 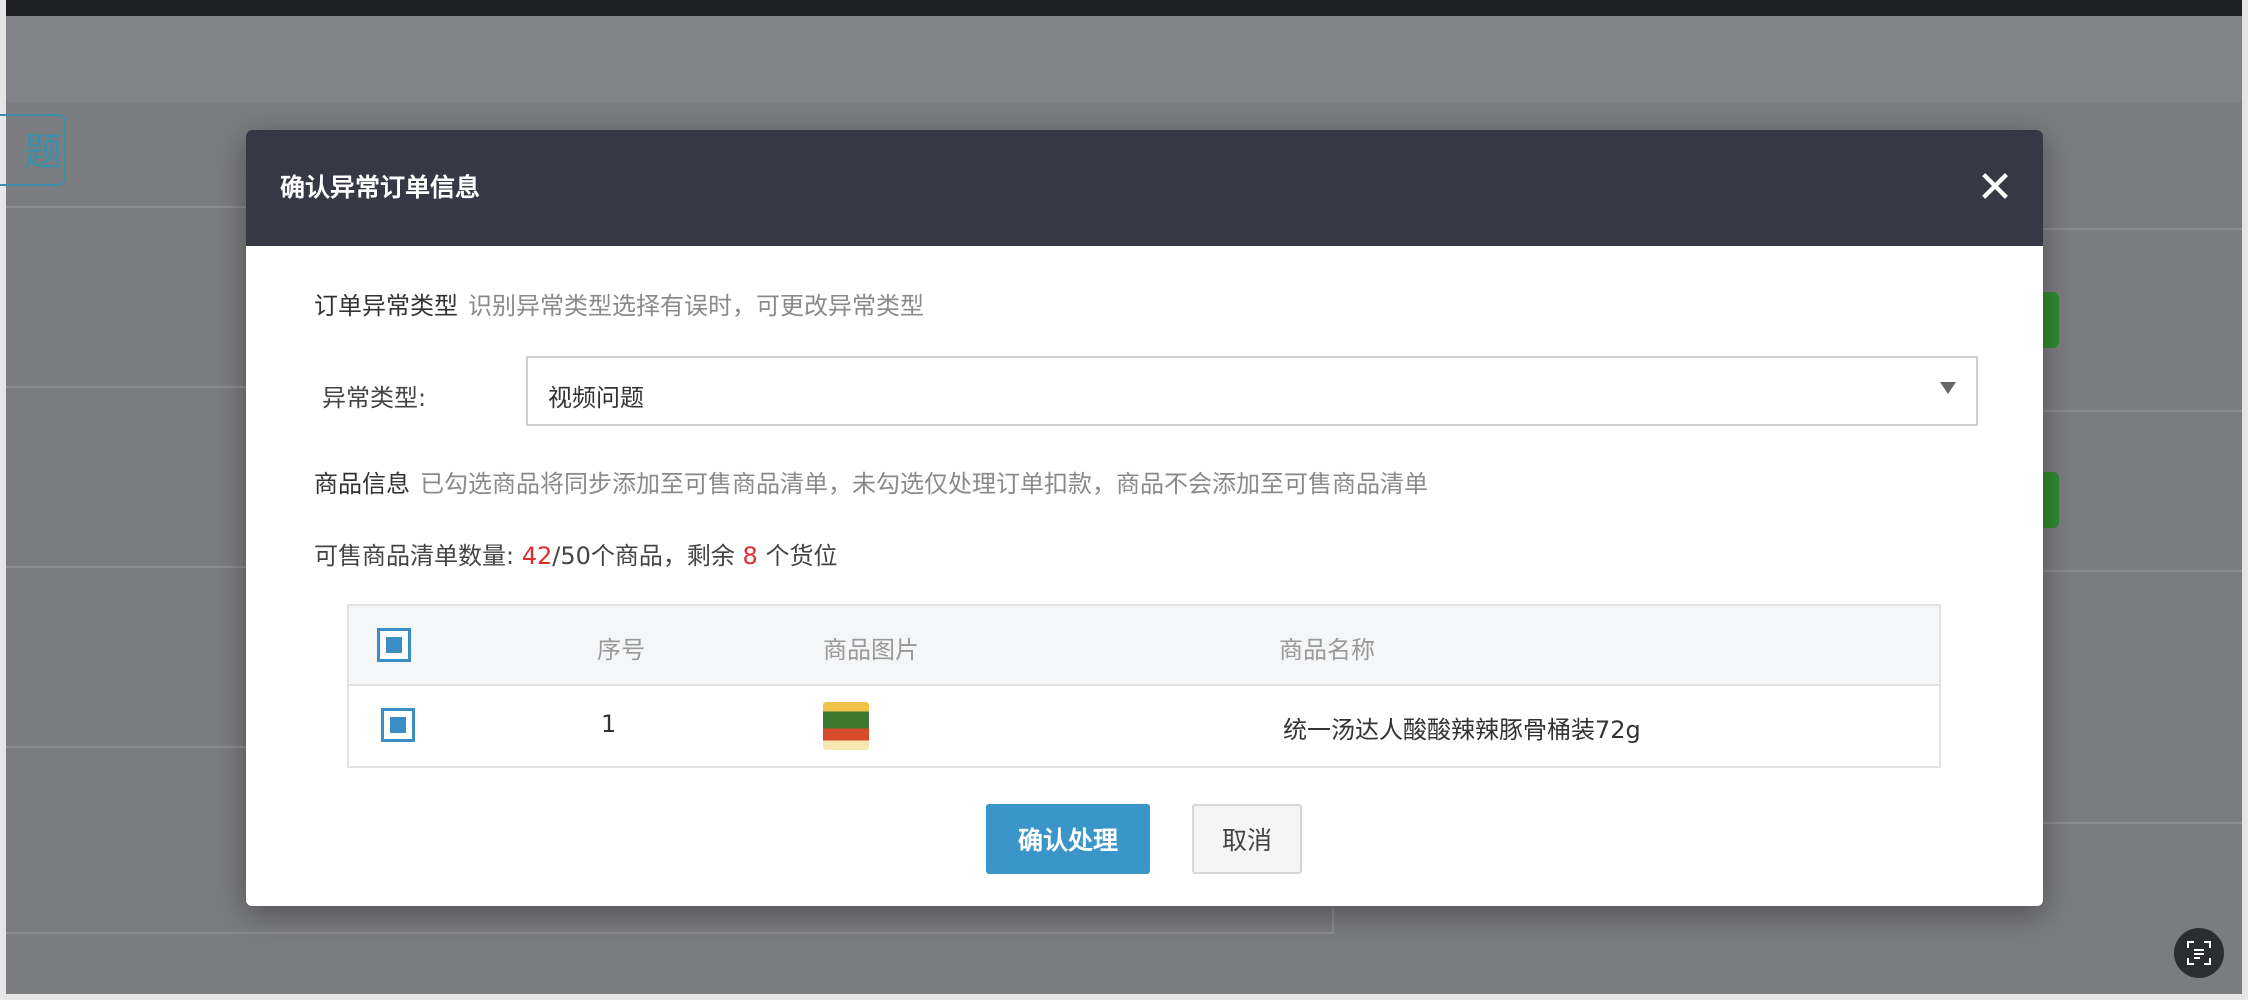 What do you see at coordinates (1124, 59) in the screenshot?
I see `page-header-band` at bounding box center [1124, 59].